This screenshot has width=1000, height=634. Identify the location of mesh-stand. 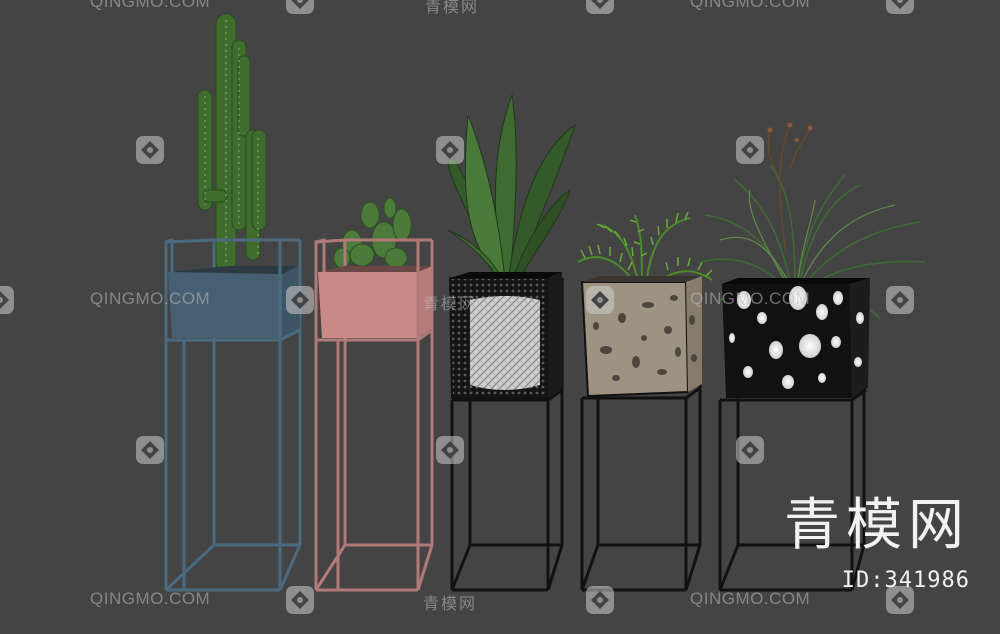
(511, 343).